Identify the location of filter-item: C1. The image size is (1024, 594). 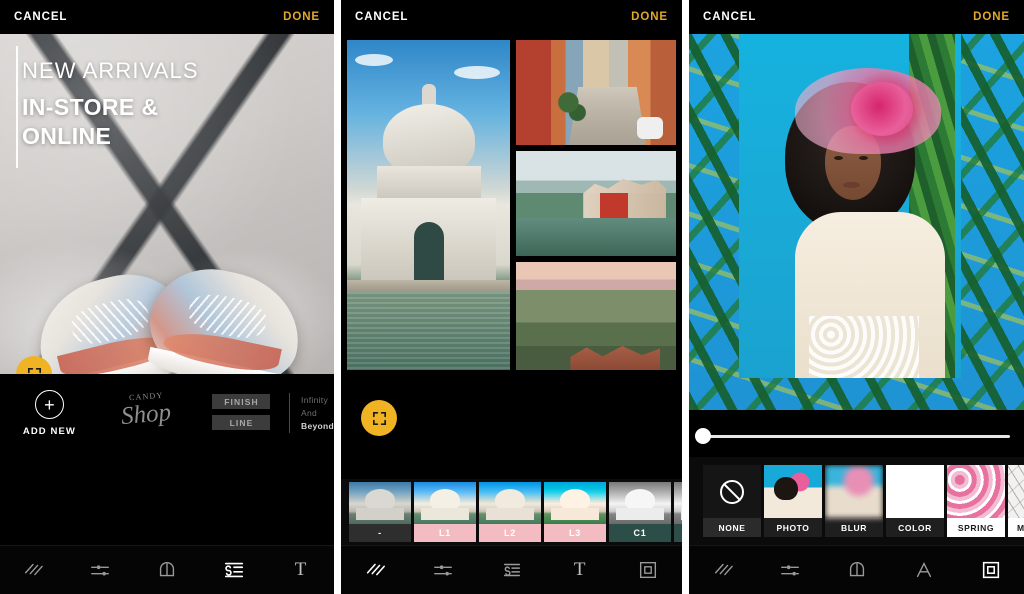
(640, 512).